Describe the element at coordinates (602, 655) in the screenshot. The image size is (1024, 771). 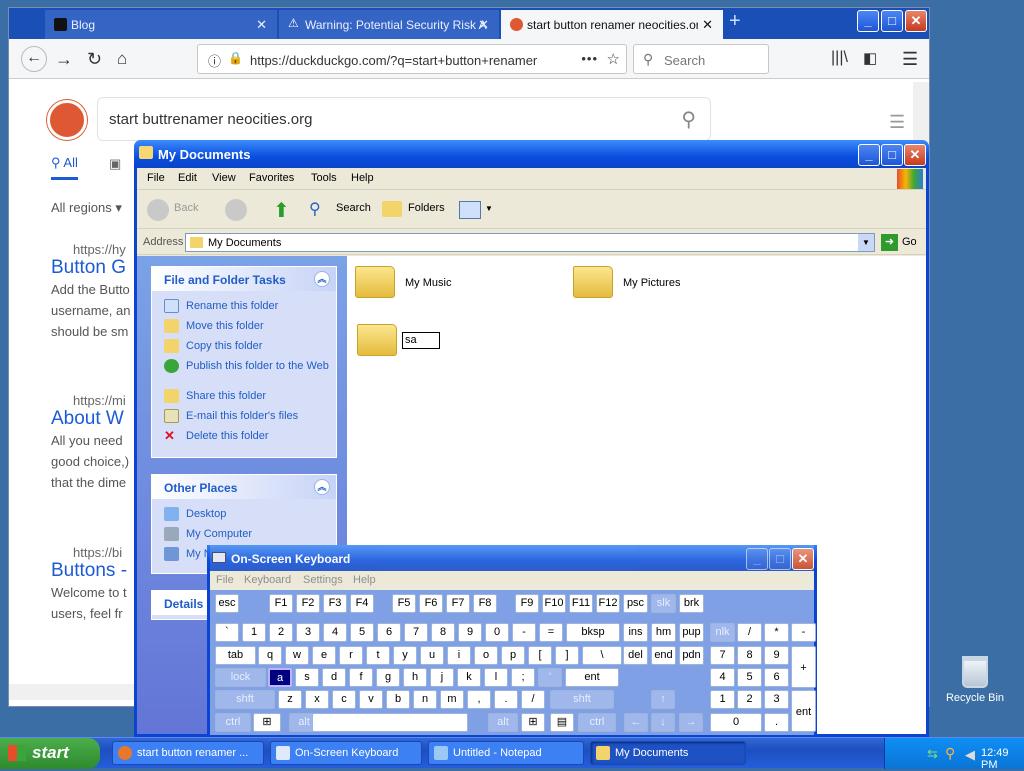
I see `key-x: \` at that location.